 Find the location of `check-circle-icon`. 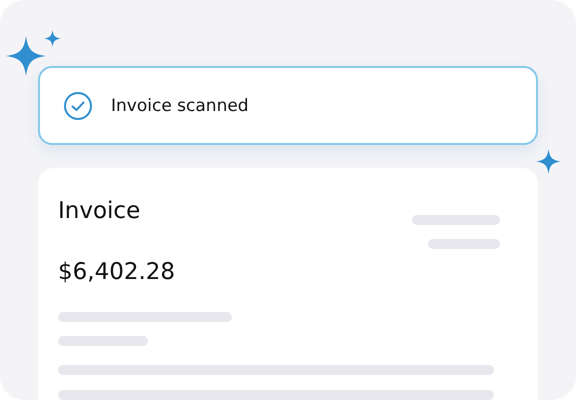

check-circle-icon is located at coordinates (78, 105).